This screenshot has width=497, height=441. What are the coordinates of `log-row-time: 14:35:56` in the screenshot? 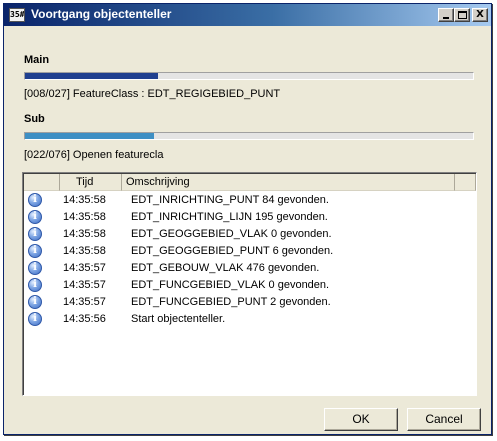 It's located at (84, 319).